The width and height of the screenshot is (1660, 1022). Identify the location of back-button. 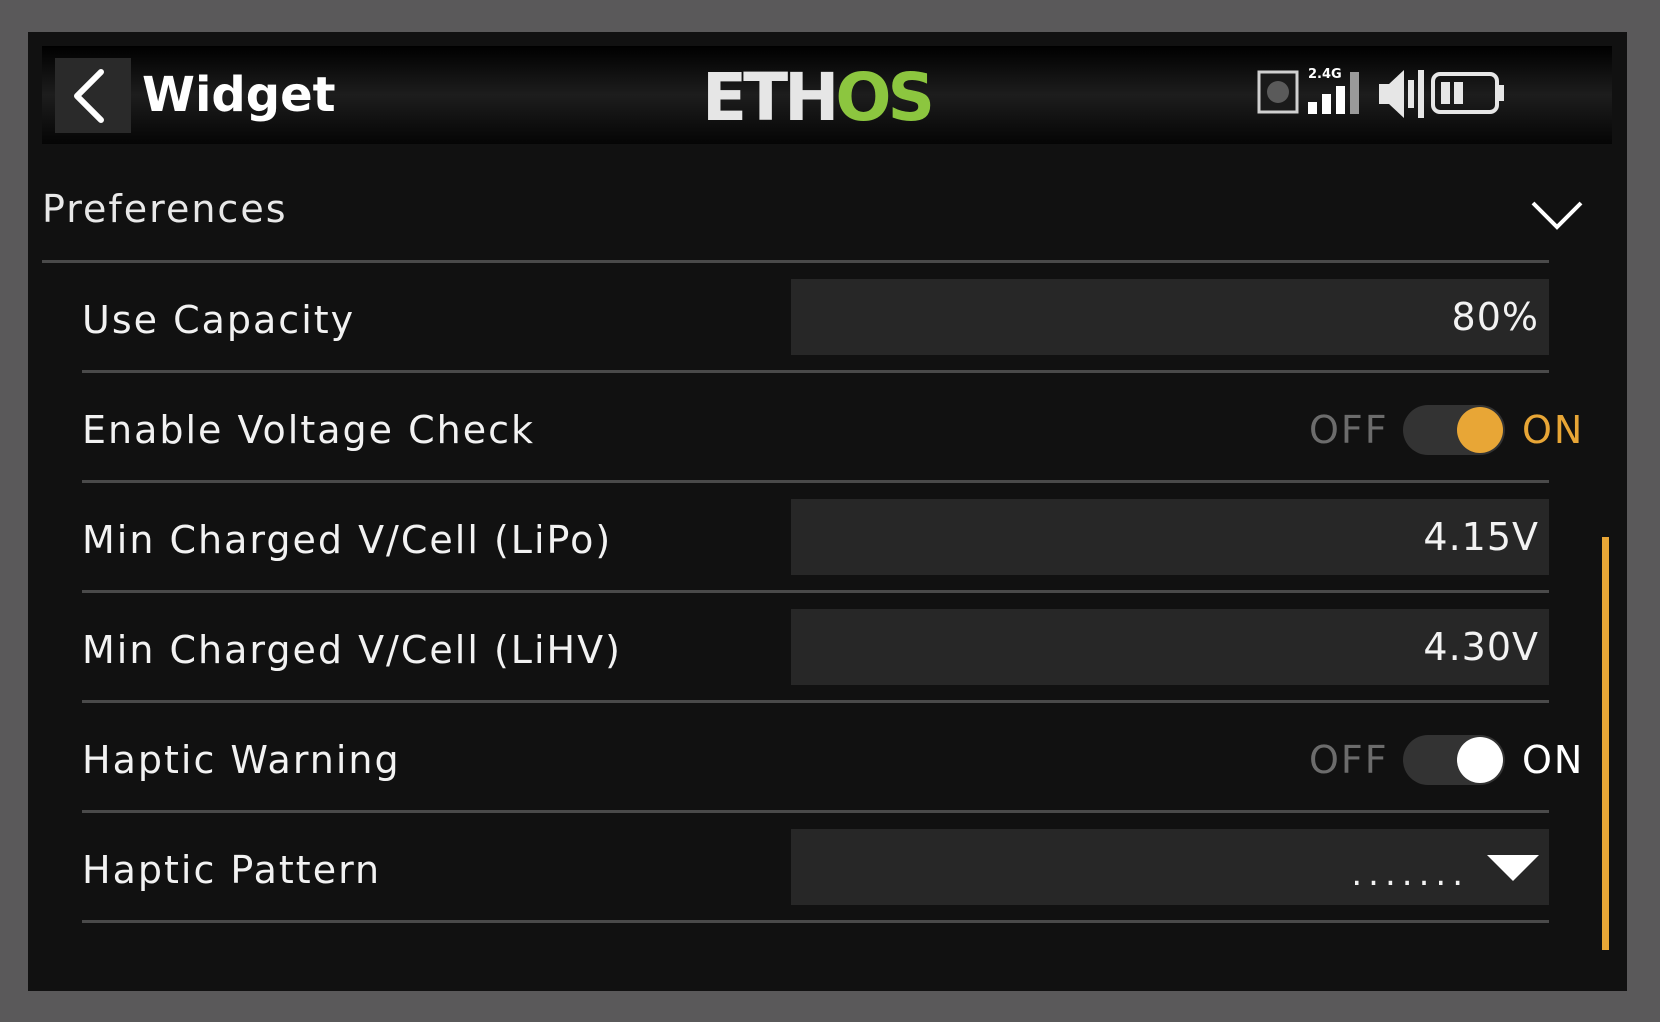
(93, 95).